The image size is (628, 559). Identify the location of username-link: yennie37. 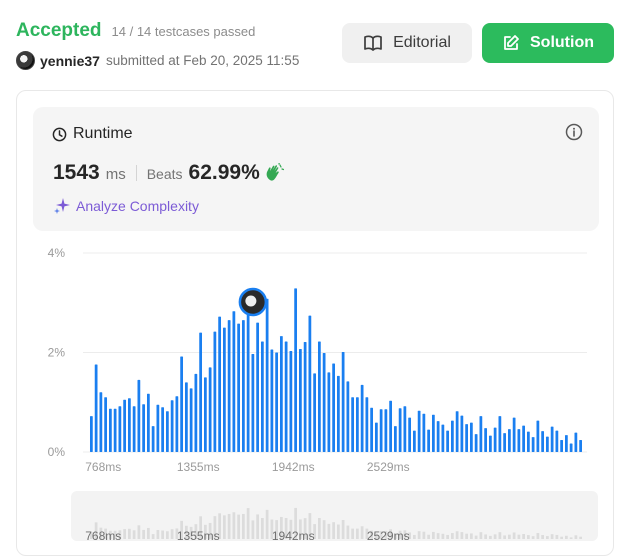
(70, 61).